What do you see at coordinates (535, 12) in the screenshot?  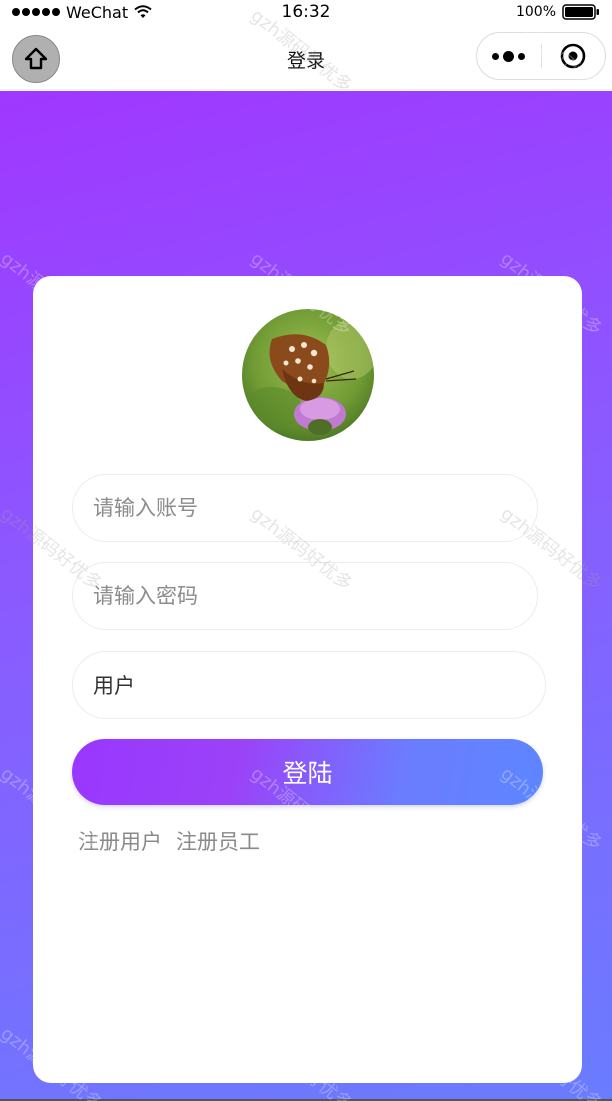 I see `battery-percent: 100%` at bounding box center [535, 12].